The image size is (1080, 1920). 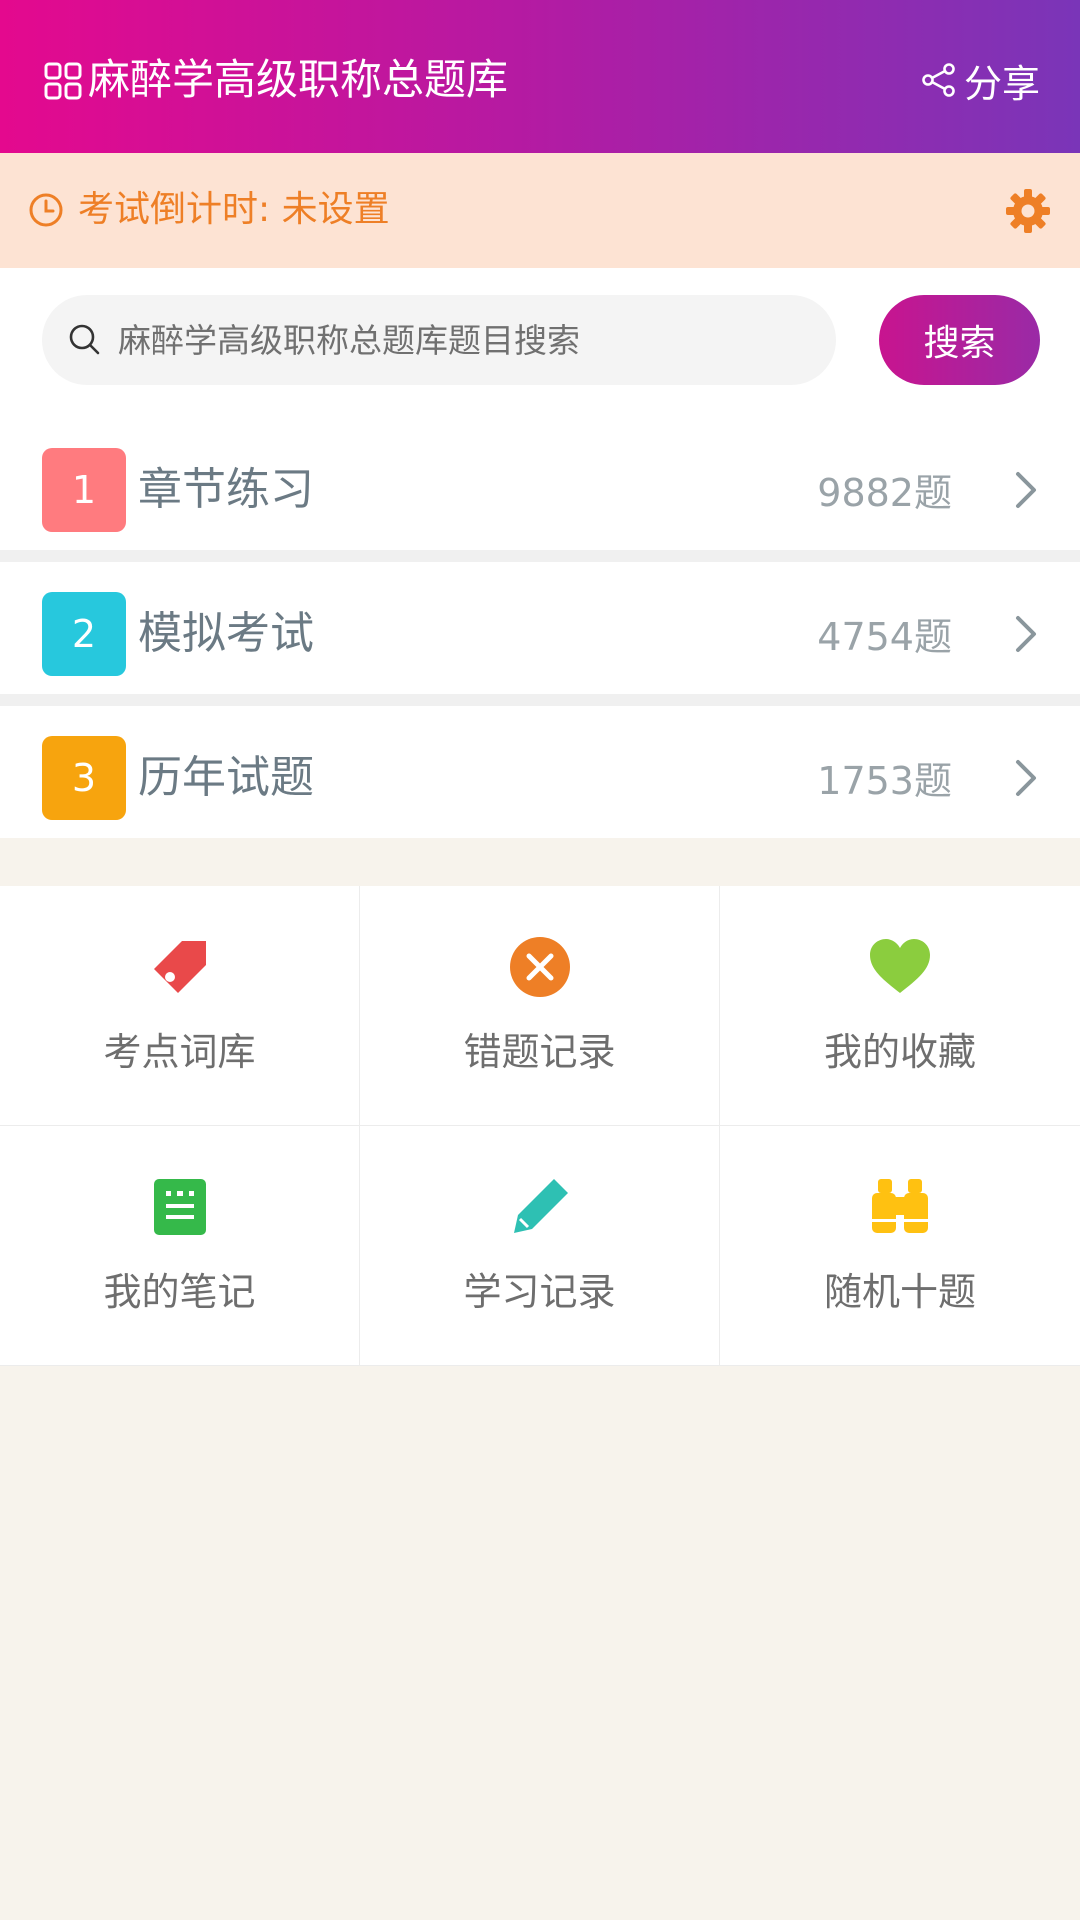 What do you see at coordinates (899, 1292) in the screenshot?
I see `tool-label: 随机十题` at bounding box center [899, 1292].